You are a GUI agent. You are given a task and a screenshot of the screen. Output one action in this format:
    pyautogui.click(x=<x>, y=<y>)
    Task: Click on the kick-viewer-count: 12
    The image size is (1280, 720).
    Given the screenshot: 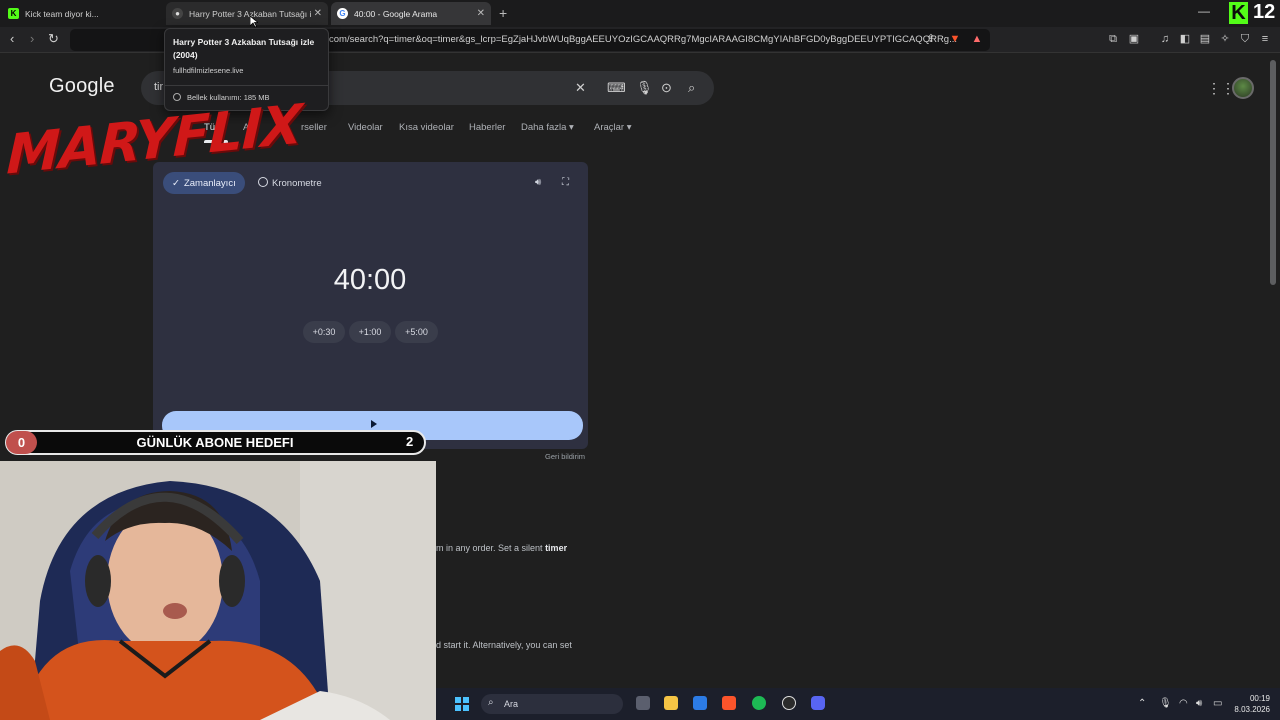 What is the action you would take?
    pyautogui.click(x=1264, y=12)
    